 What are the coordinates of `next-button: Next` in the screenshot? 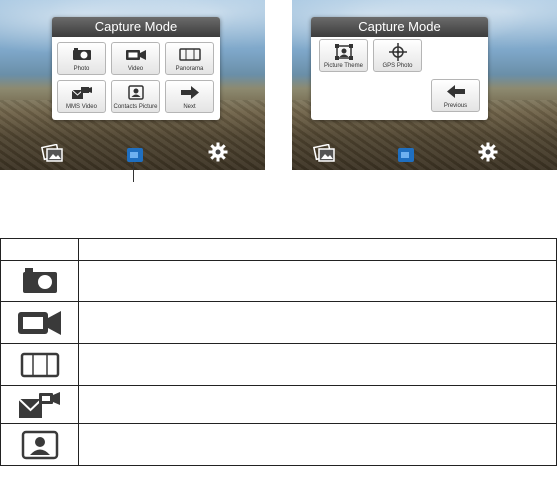 It's located at (189, 96).